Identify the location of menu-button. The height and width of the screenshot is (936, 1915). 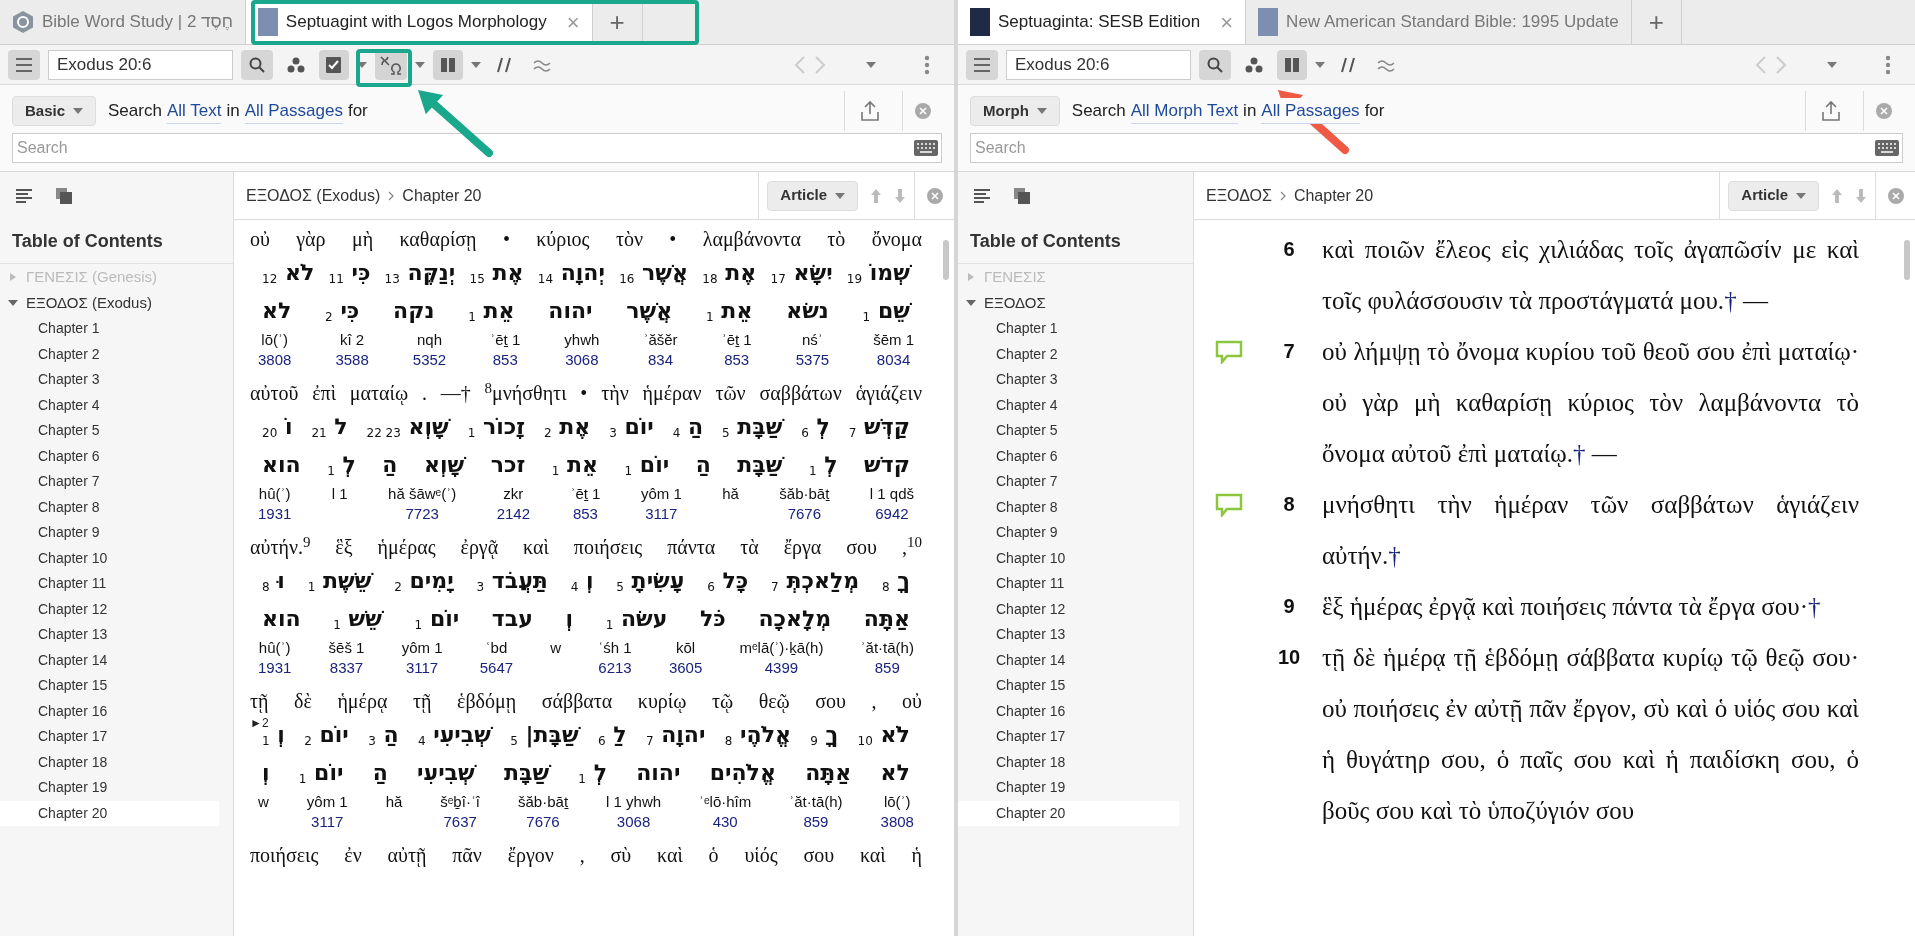
(982, 64).